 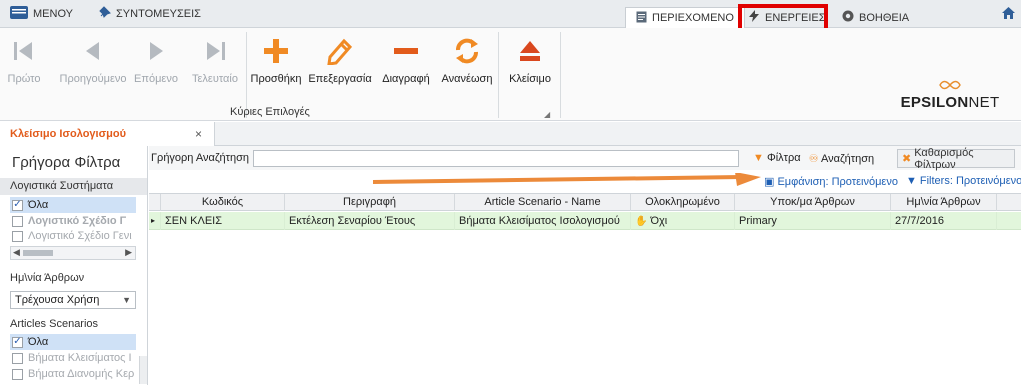 What do you see at coordinates (16, 252) in the screenshot?
I see `scroll-left-icon: ◀` at bounding box center [16, 252].